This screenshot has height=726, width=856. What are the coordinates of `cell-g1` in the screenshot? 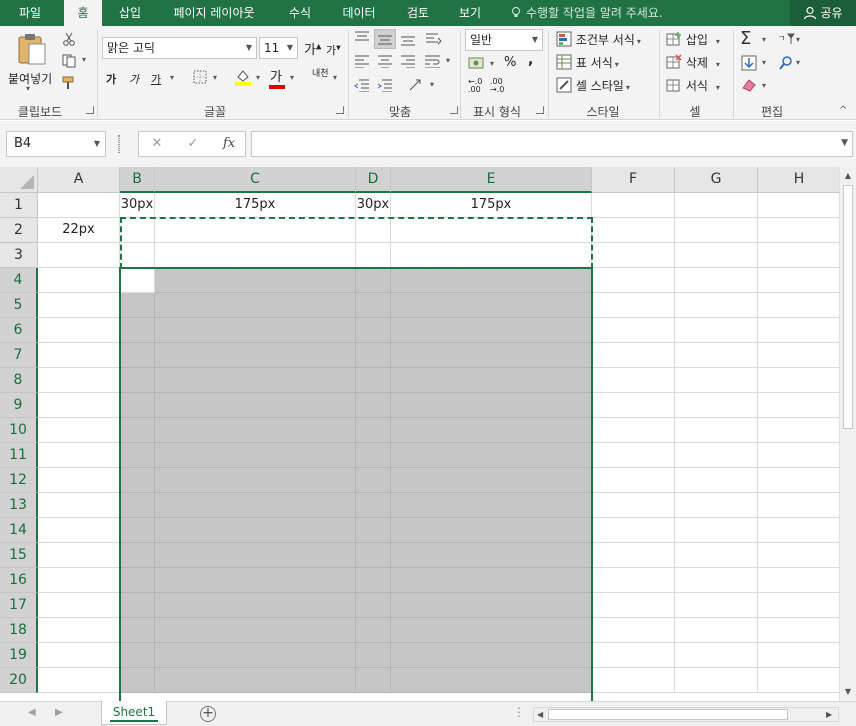 It's located at (716, 205).